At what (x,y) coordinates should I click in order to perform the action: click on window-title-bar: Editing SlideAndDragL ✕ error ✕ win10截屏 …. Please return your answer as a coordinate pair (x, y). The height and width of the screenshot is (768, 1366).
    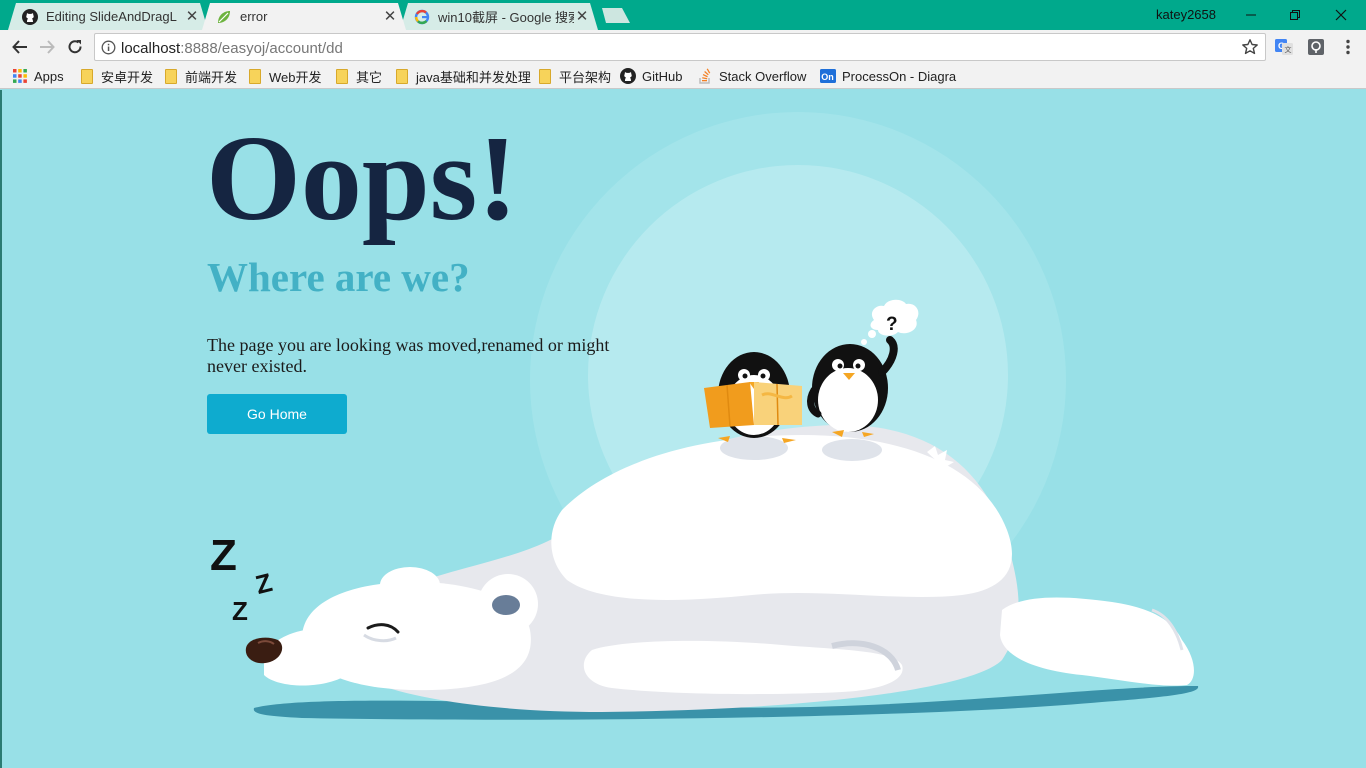
    Looking at the image, I should click on (683, 15).